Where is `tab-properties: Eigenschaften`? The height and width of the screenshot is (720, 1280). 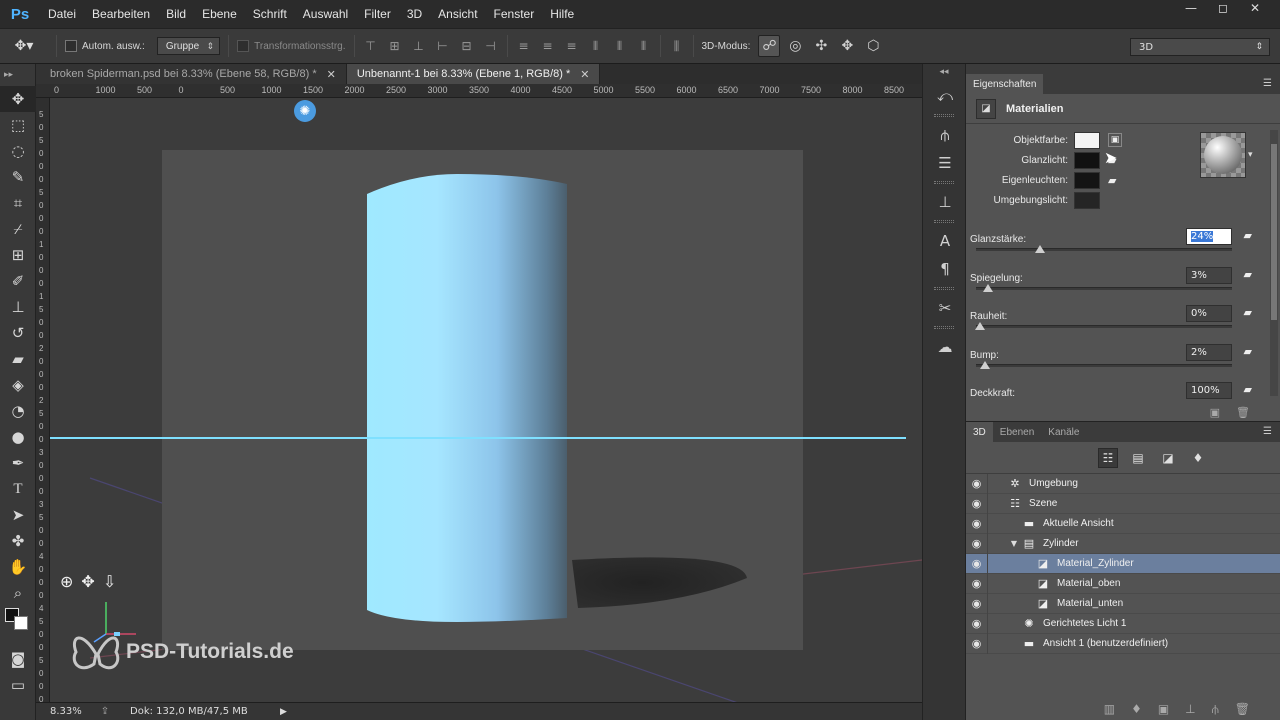 tab-properties: Eigenschaften is located at coordinates (1005, 84).